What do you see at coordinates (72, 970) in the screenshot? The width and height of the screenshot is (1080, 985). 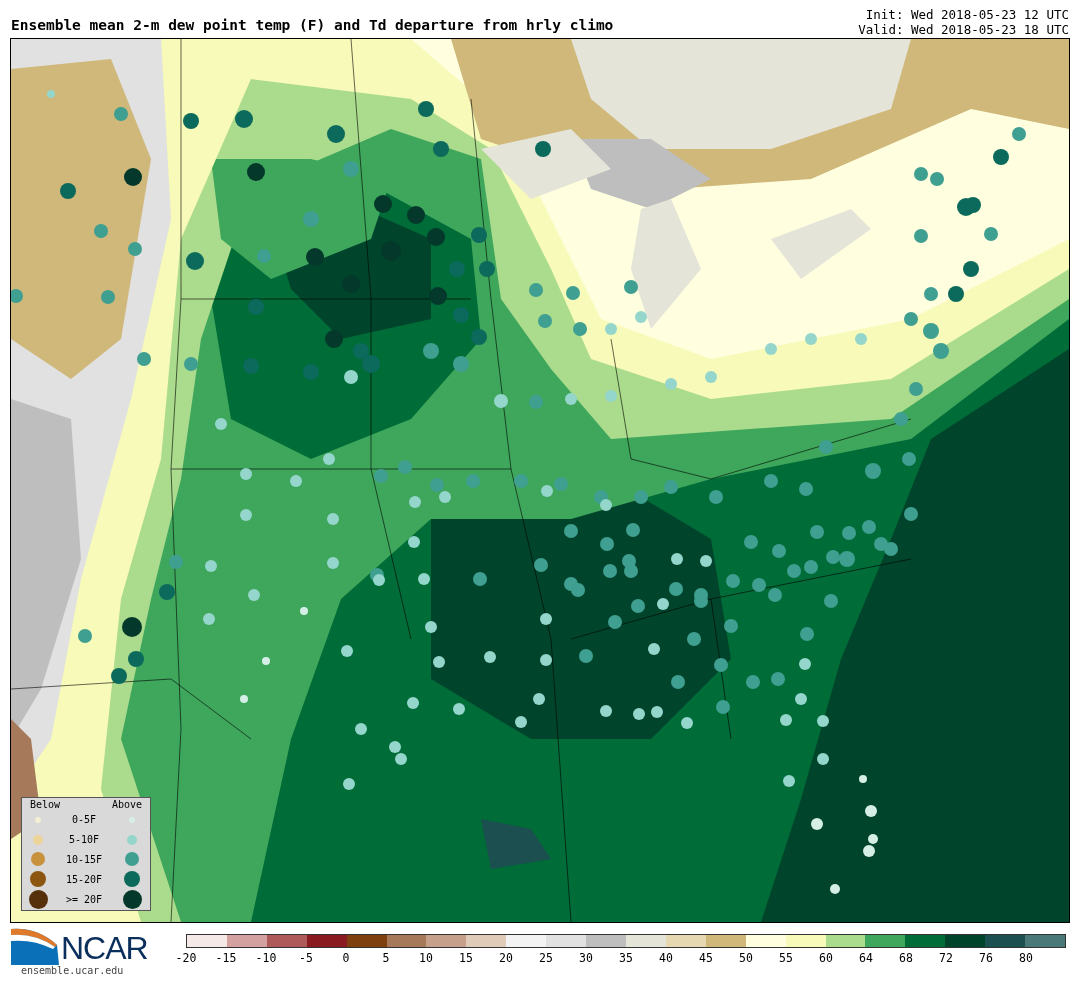 I see `website-url: ensemble.ucar.edu` at bounding box center [72, 970].